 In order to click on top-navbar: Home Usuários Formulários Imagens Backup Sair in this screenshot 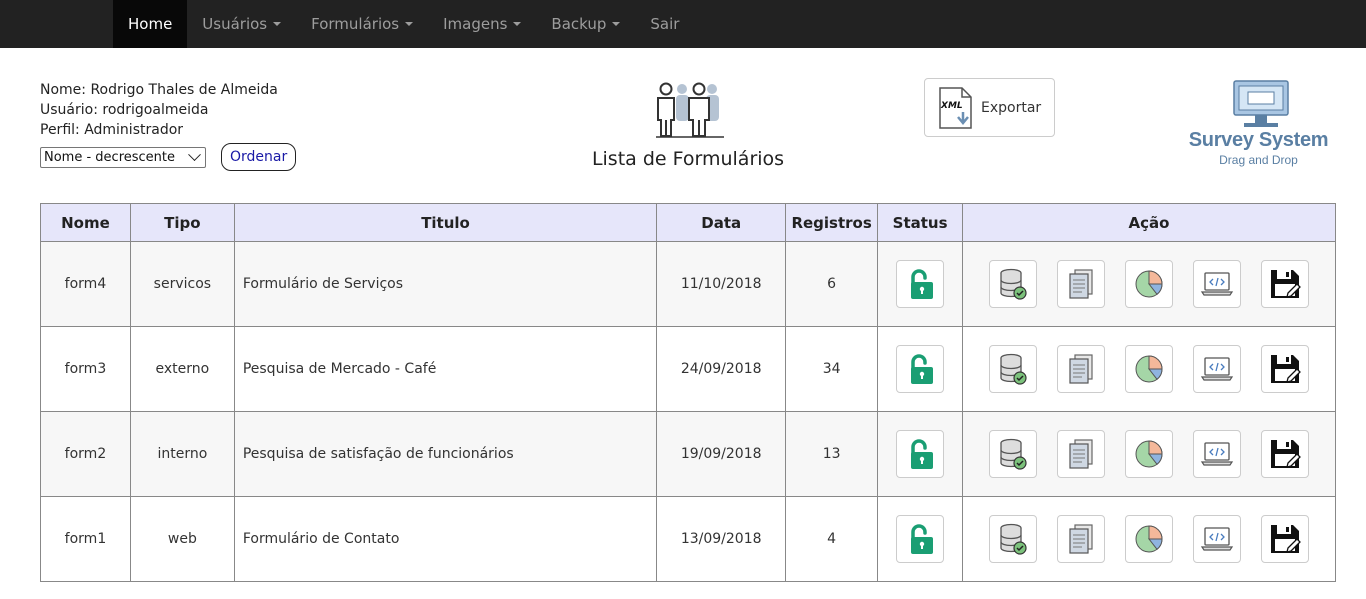, I will do `click(683, 24)`.